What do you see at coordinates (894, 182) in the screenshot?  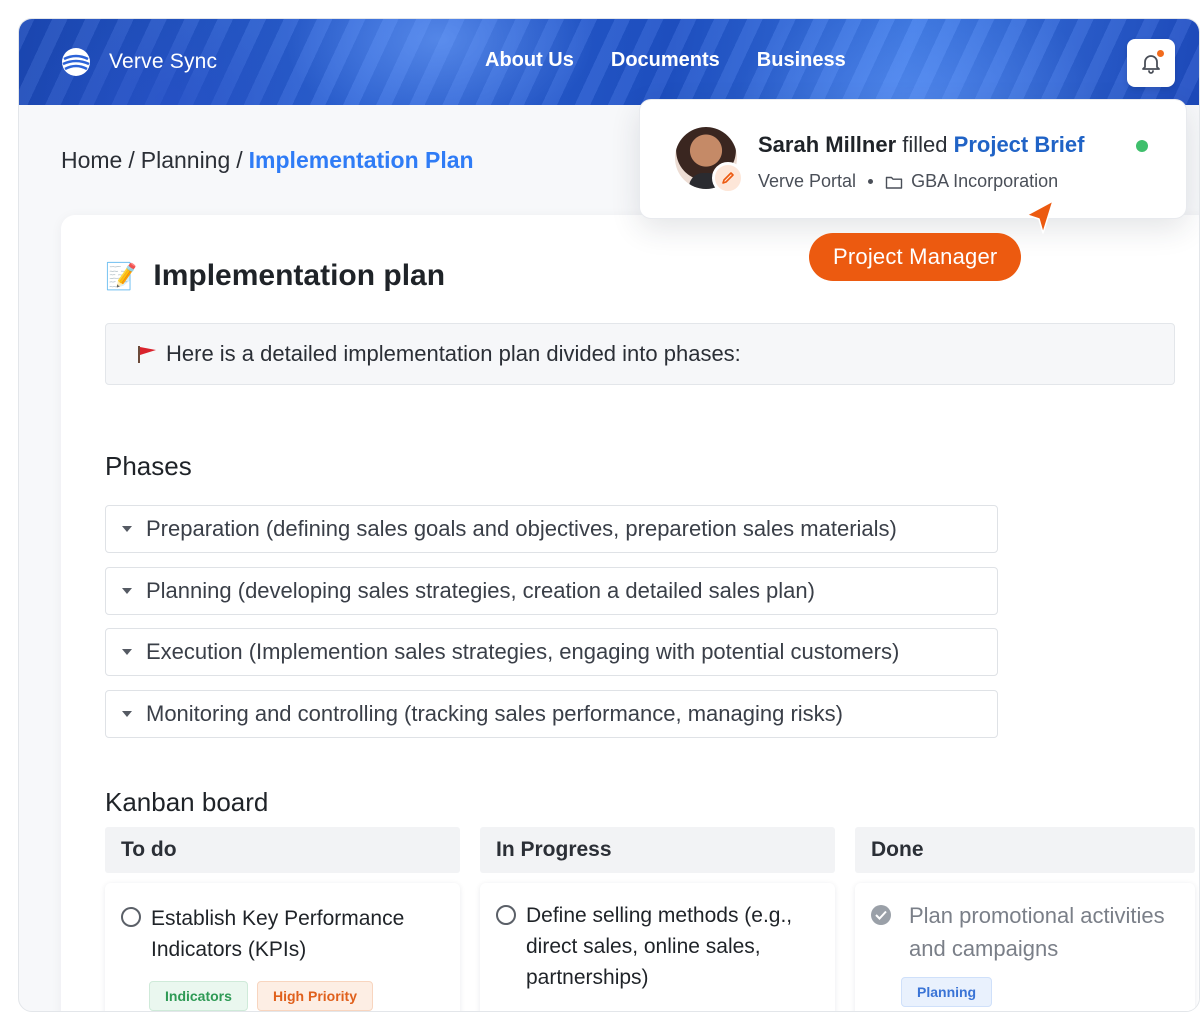 I see `folder-icon` at bounding box center [894, 182].